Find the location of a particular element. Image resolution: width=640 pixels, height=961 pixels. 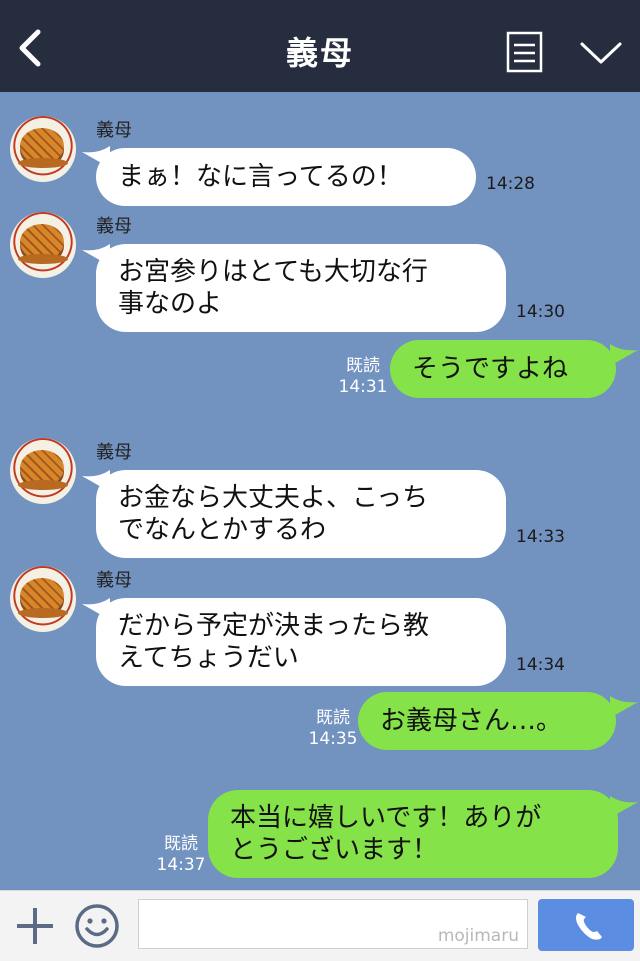

memo-button is located at coordinates (525, 52).